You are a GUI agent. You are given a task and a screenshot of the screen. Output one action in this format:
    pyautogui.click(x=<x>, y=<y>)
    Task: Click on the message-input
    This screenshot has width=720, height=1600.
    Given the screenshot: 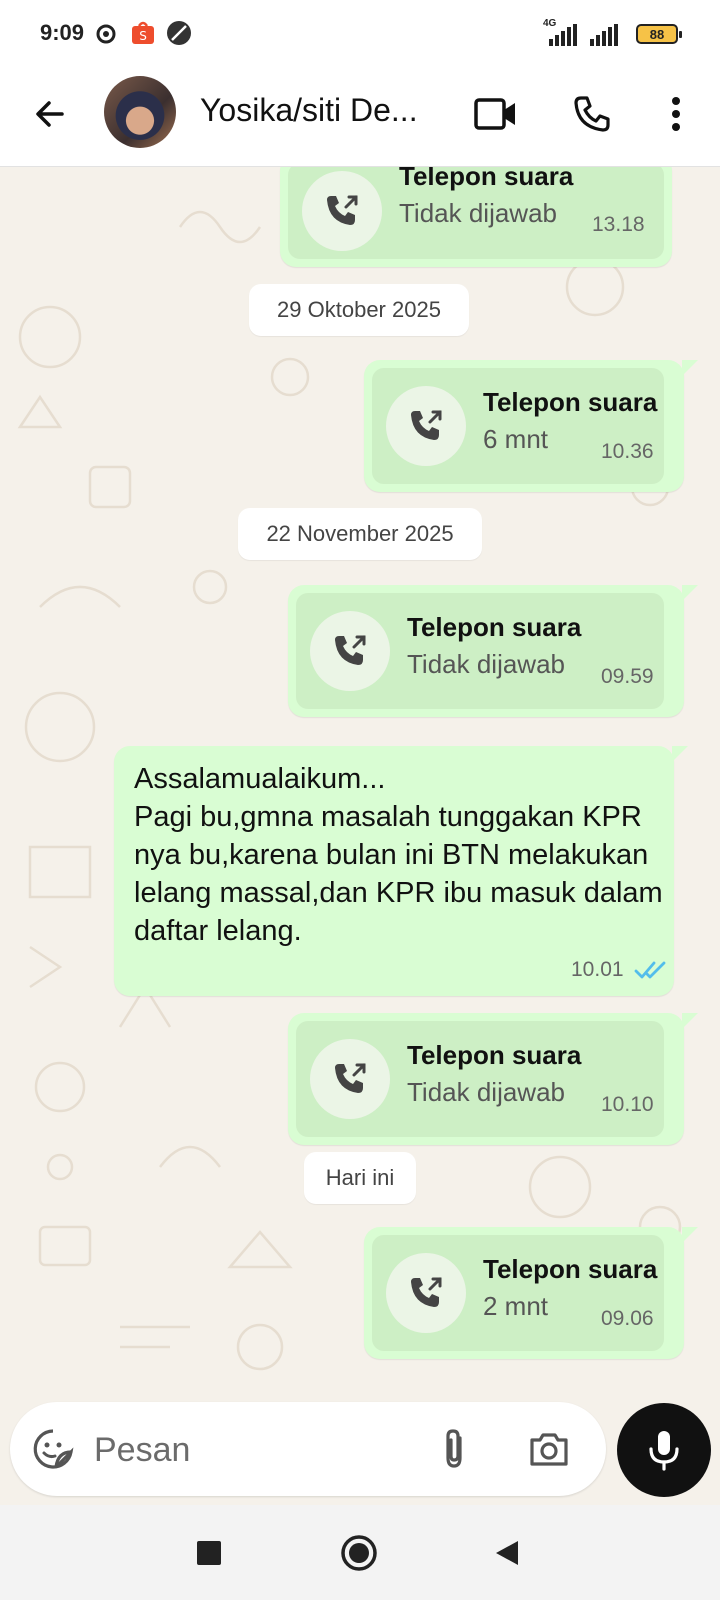 What is the action you would take?
    pyautogui.click(x=244, y=1450)
    